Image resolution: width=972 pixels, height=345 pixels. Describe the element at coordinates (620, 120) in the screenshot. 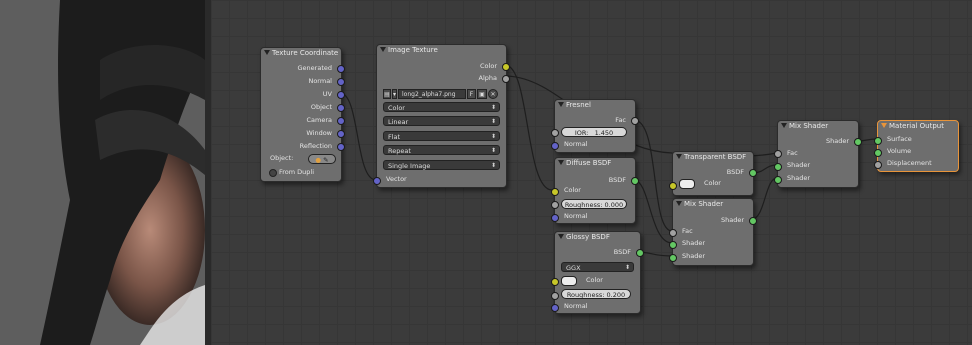

I see `output-fac: Fac` at that location.